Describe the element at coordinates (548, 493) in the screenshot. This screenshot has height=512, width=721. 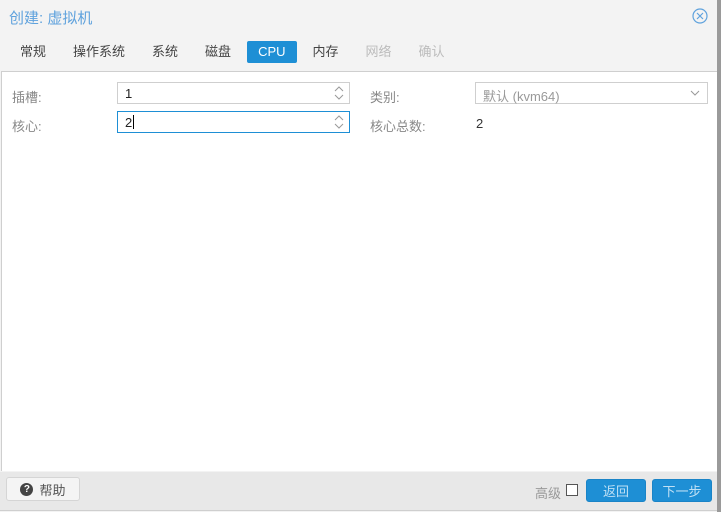
I see `advanced-label: 高级` at that location.